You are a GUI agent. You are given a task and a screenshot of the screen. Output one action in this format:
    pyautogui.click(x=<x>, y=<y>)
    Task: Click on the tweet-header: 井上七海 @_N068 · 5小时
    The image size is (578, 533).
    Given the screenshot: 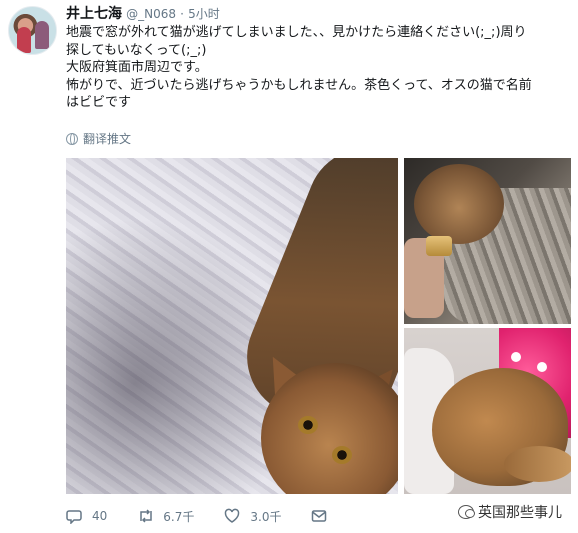 What is the action you would take?
    pyautogui.click(x=143, y=14)
    